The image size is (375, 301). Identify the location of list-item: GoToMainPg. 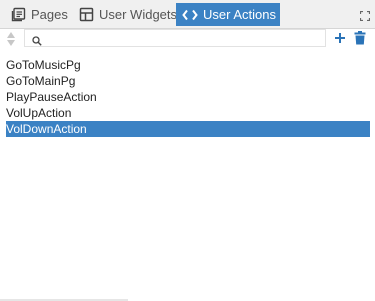
(188, 81).